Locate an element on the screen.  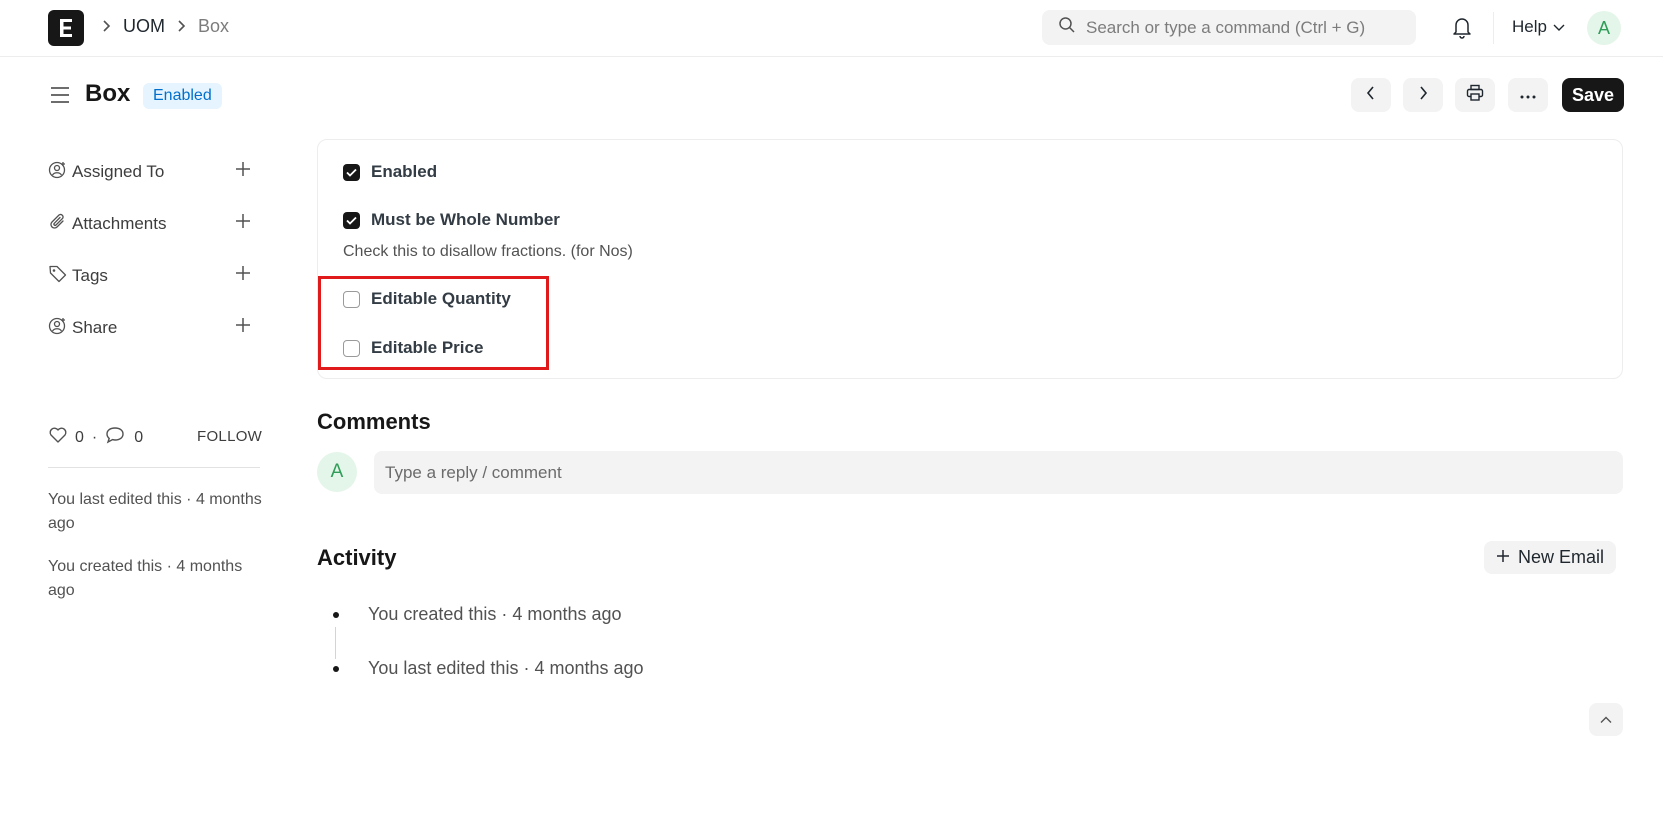
sidebar-item-attachments: Attachments is located at coordinates (153, 224).